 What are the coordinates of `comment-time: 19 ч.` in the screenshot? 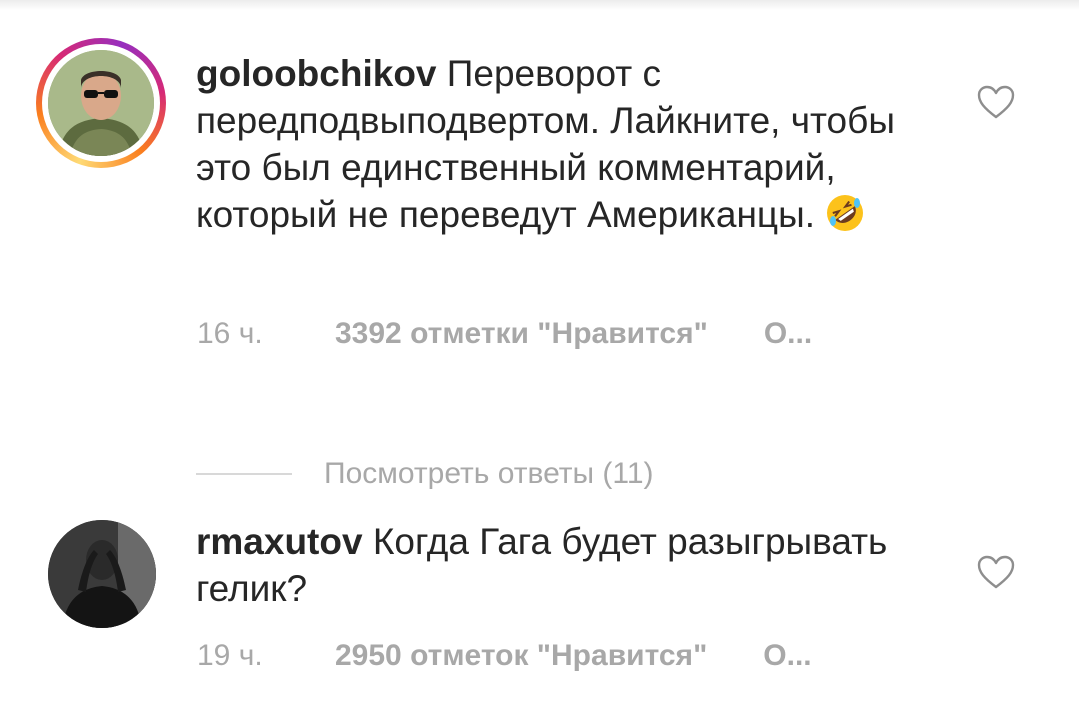 It's located at (230, 655).